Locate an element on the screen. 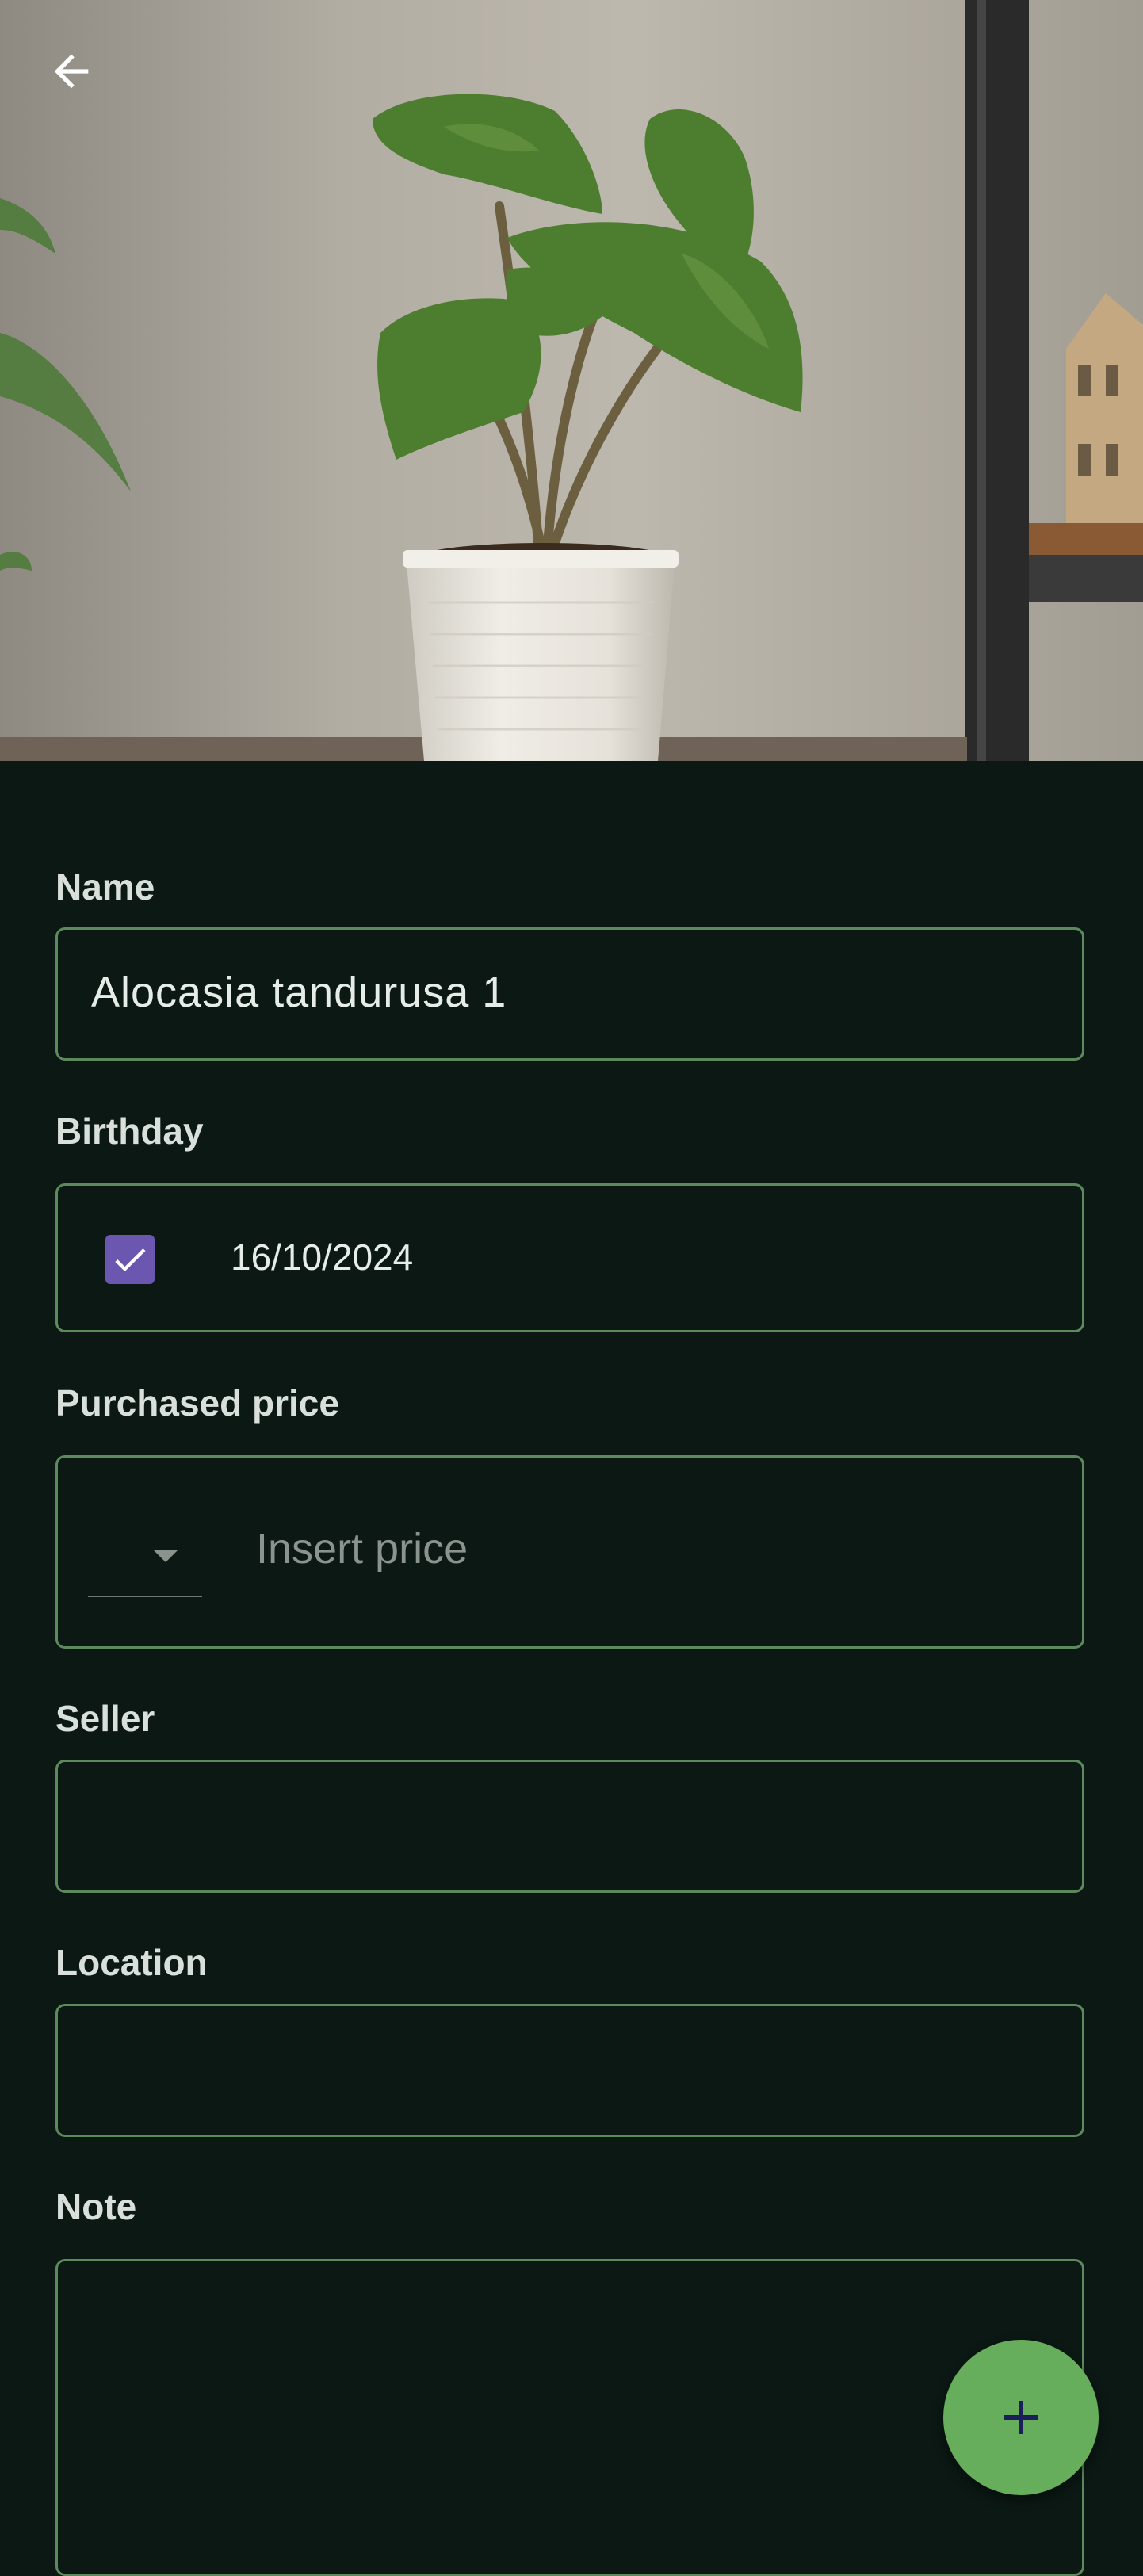 The width and height of the screenshot is (1143, 2576). name-label: Name is located at coordinates (105, 887).